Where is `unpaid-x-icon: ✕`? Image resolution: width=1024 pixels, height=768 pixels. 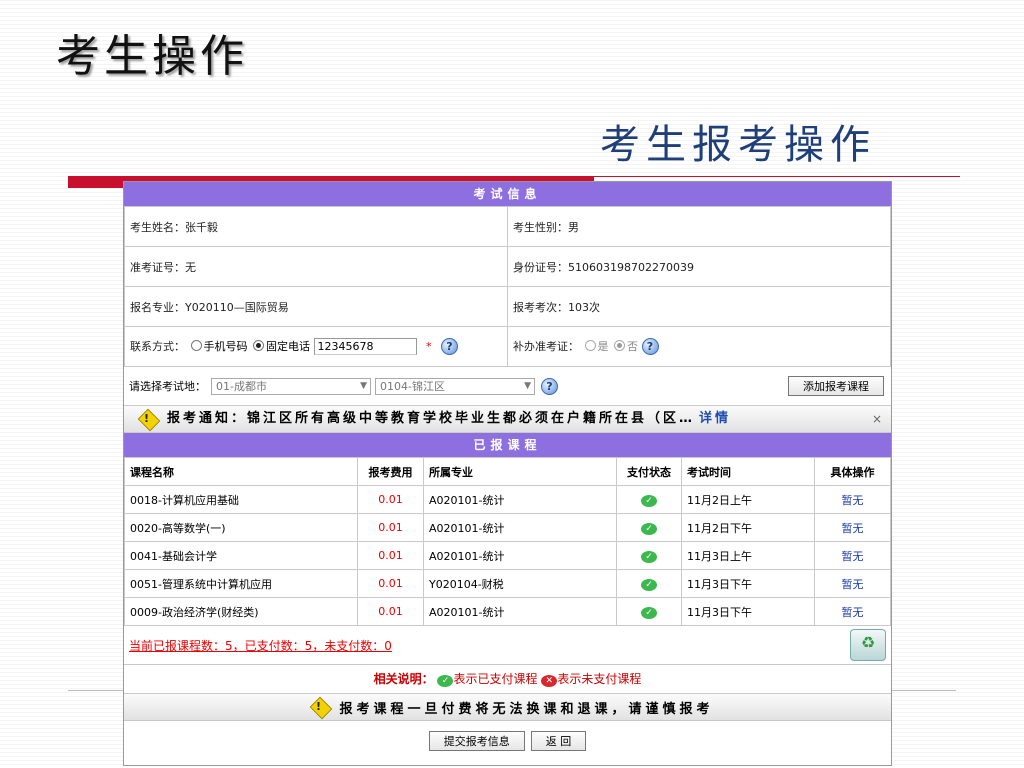
unpaid-x-icon: ✕ is located at coordinates (549, 681).